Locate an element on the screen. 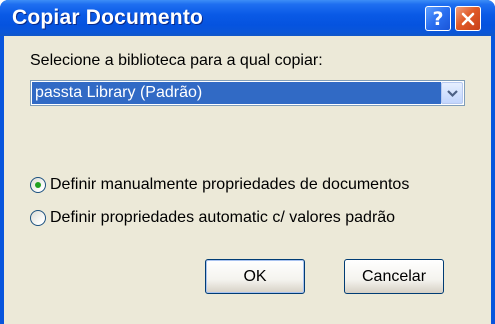 The image size is (495, 324). library-select-value: passta Library (Padrão) is located at coordinates (236, 93).